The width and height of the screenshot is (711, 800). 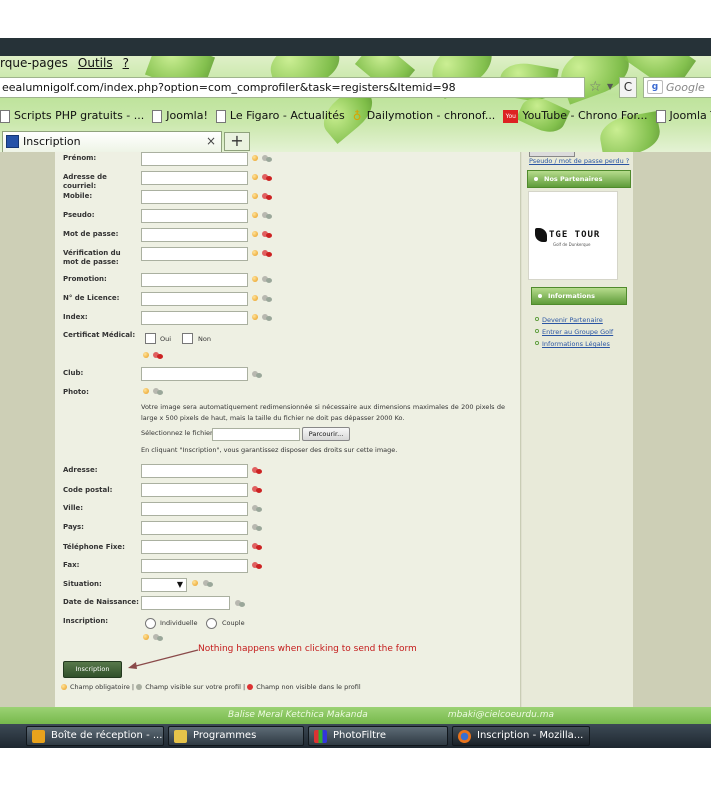 I want to click on bookmark-item: Joomla Templates - F, so click(x=683, y=116).